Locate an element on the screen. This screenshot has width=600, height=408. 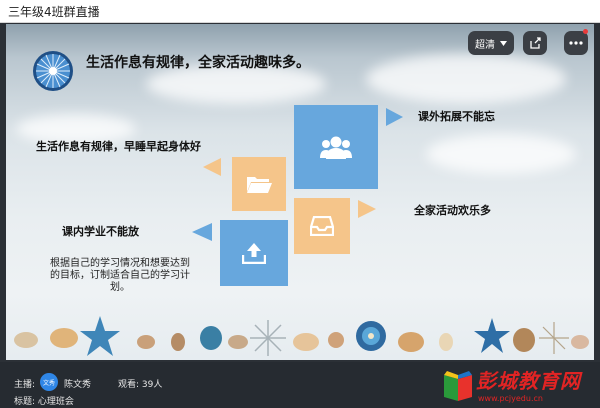
window-titlebar: 三年级4班群直播 is located at coordinates (300, 11).